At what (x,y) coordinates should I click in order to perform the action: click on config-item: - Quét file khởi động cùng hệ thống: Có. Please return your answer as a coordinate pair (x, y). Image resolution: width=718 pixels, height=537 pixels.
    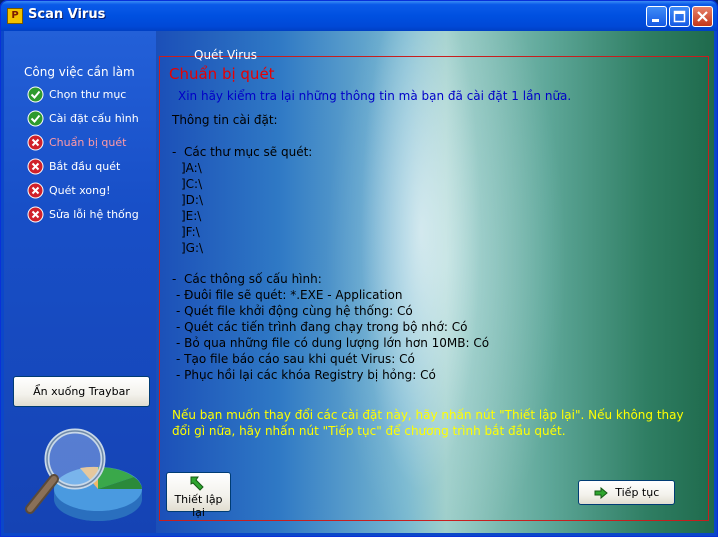
    Looking at the image, I should click on (294, 311).